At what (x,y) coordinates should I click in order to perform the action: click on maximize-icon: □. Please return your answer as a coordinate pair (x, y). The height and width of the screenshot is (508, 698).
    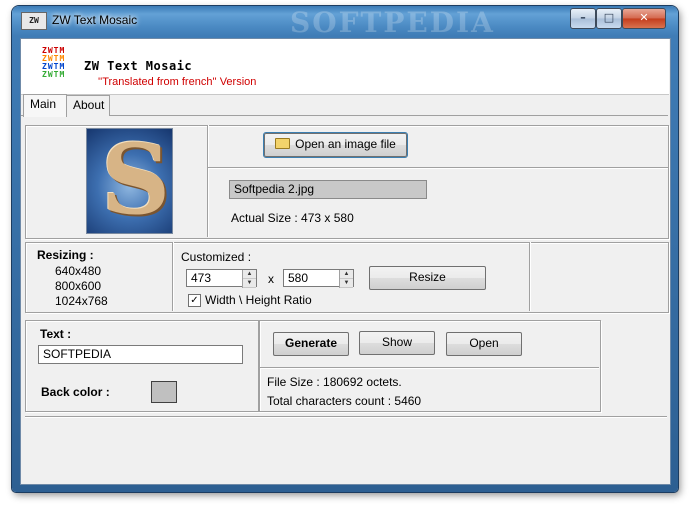
    Looking at the image, I should click on (609, 17).